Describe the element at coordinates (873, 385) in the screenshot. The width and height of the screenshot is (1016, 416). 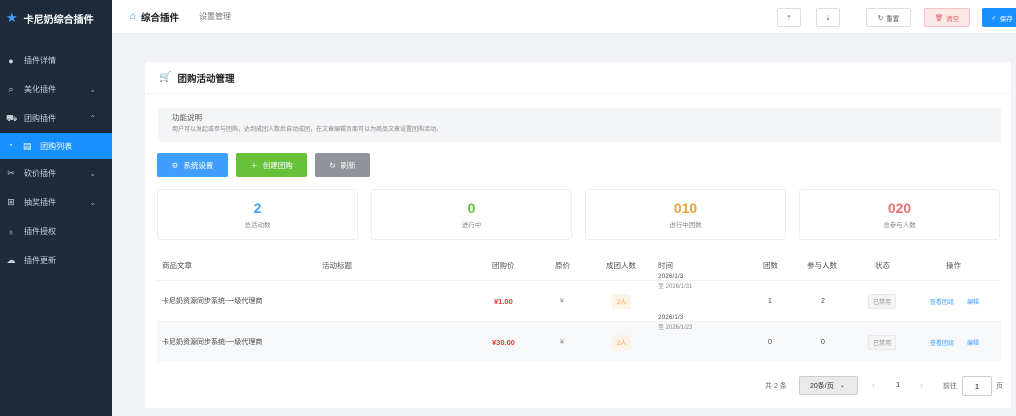
I see `prev-page-button: ‹` at that location.